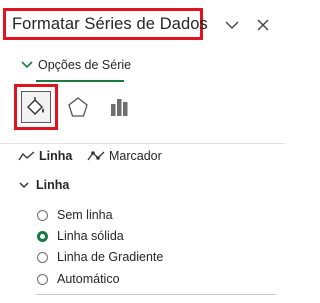 The width and height of the screenshot is (320, 303). I want to click on radio-label: Automático, so click(88, 279).